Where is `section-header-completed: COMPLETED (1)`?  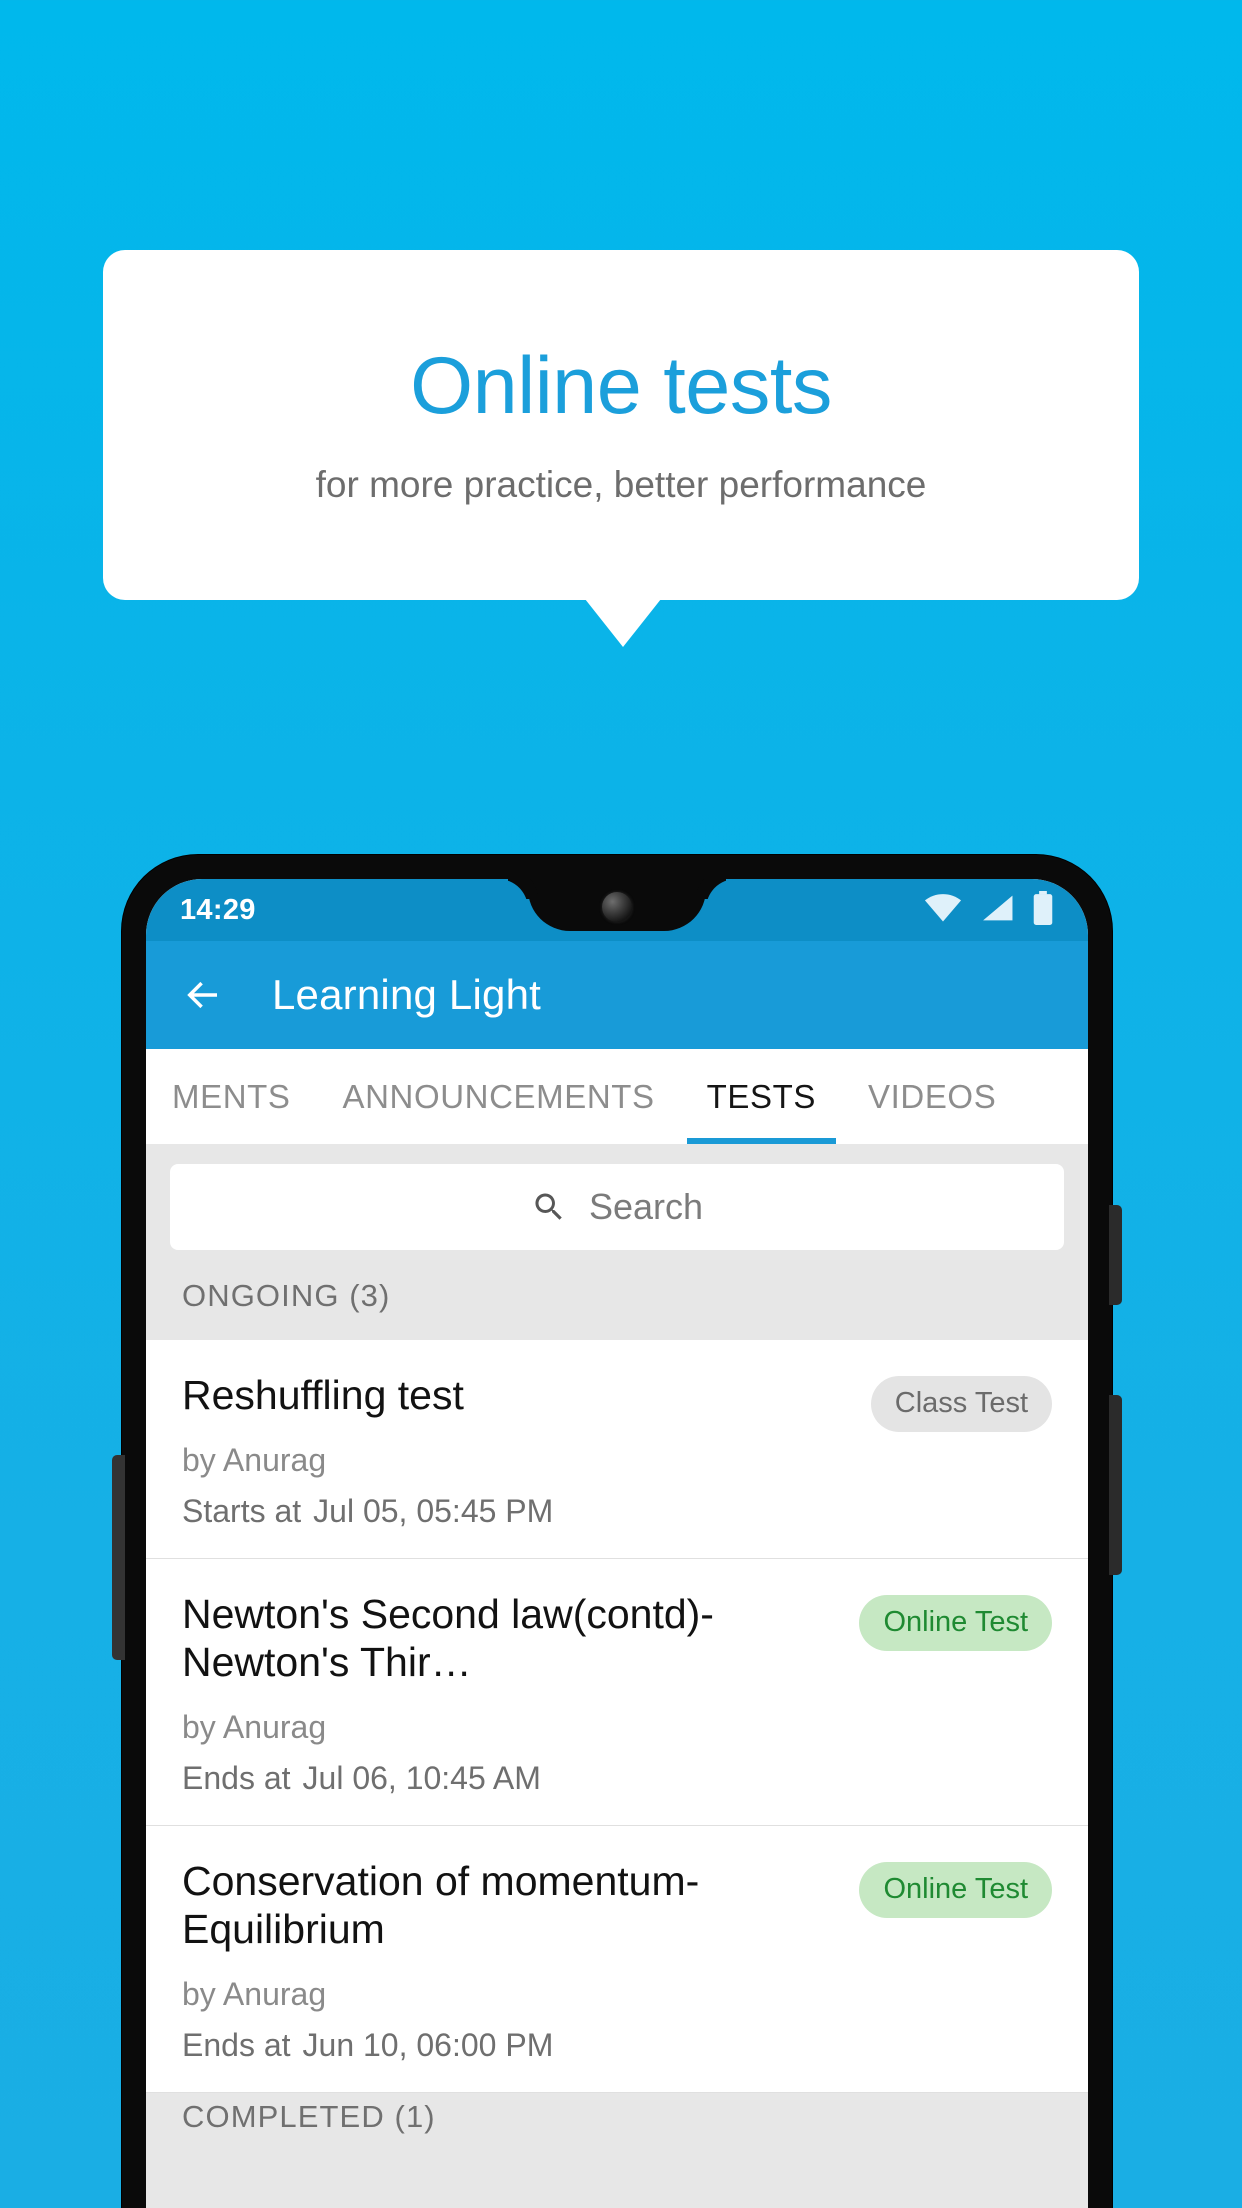
section-header-completed: COMPLETED (1) is located at coordinates (617, 2126).